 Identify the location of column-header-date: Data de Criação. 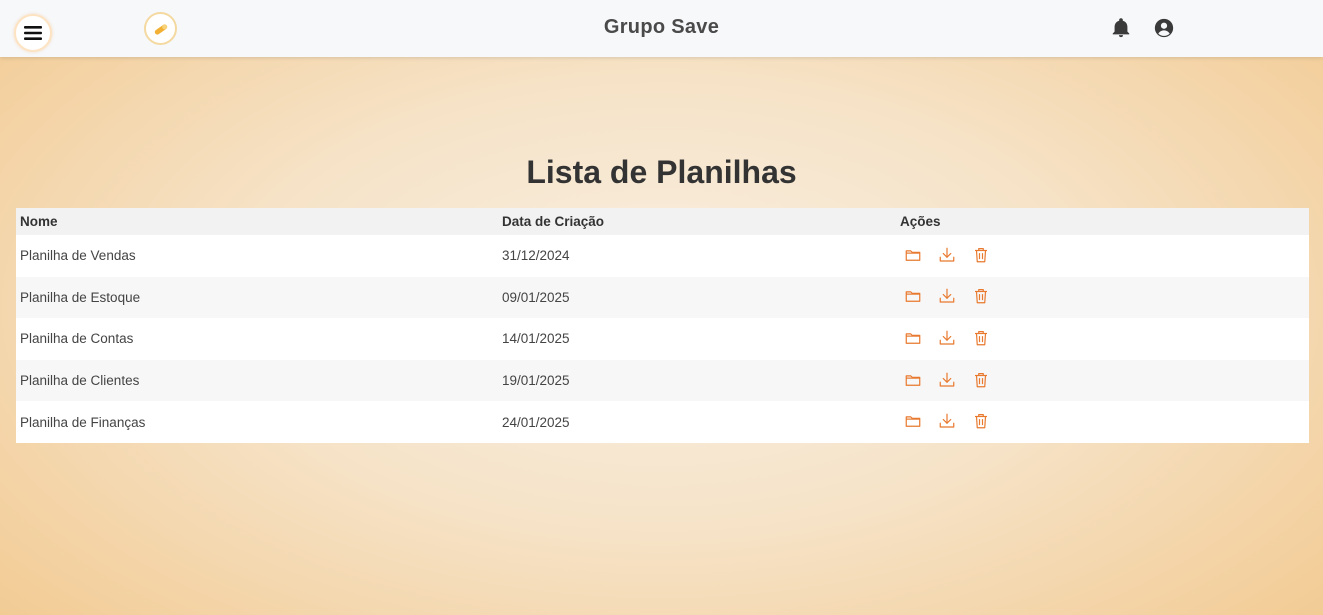
(697, 221).